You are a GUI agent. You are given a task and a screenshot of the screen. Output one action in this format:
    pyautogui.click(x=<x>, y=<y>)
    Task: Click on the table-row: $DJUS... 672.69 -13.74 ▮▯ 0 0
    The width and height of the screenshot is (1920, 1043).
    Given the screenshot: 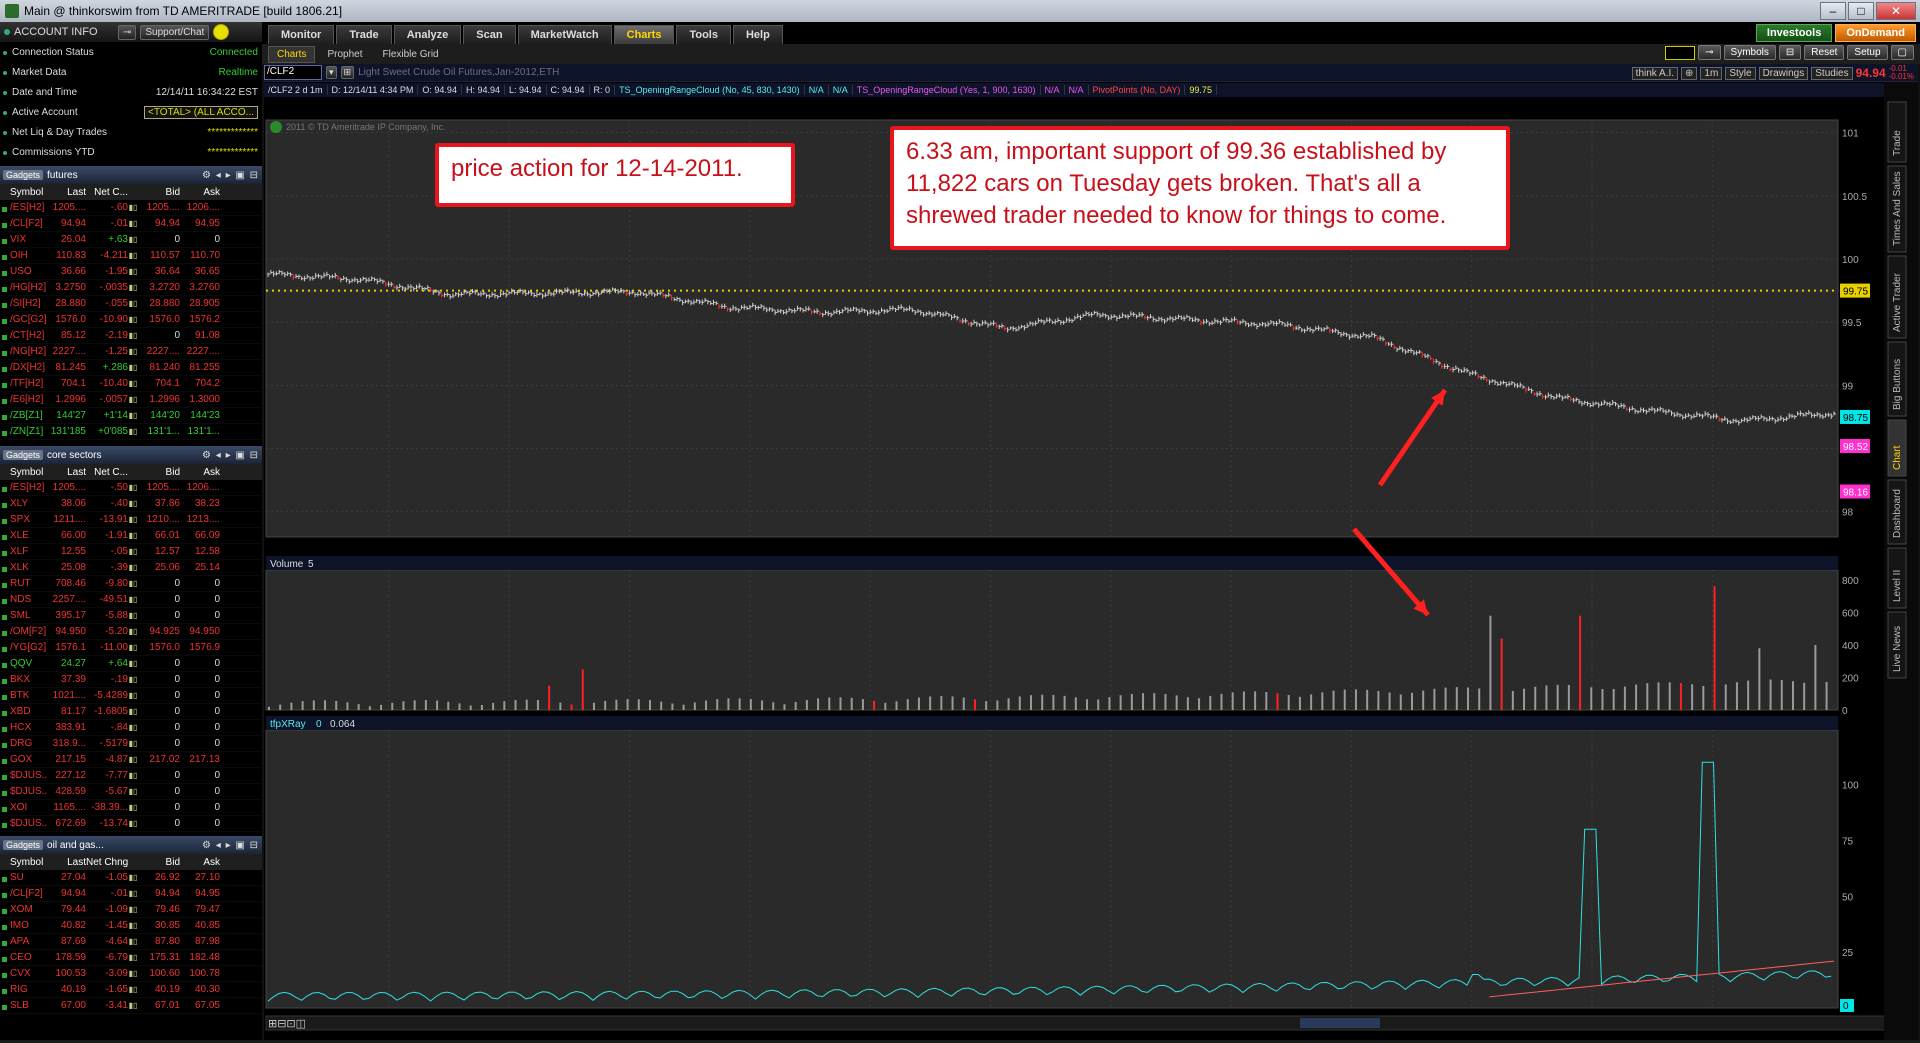 What is the action you would take?
    pyautogui.click(x=131, y=824)
    